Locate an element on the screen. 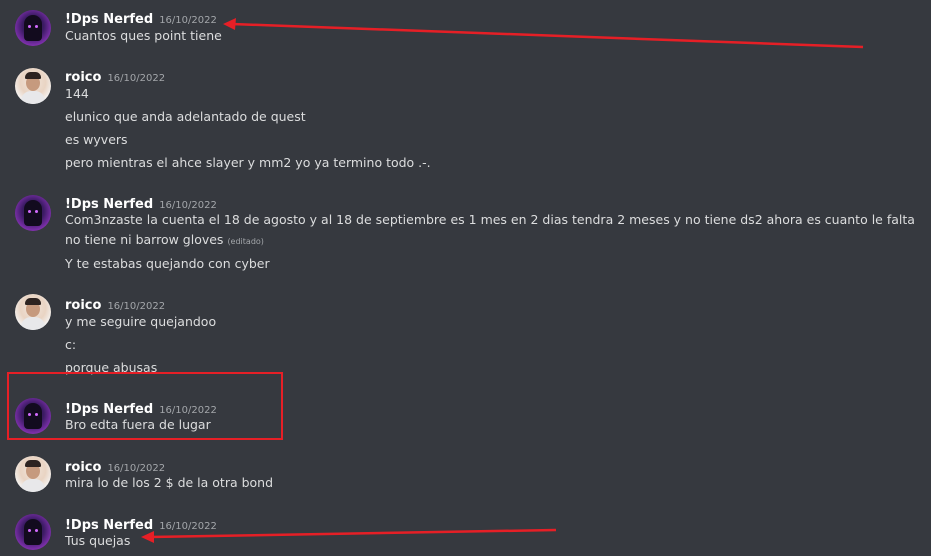 This screenshot has width=931, height=556. annotation-arrow-bottom is located at coordinates (349, 535).